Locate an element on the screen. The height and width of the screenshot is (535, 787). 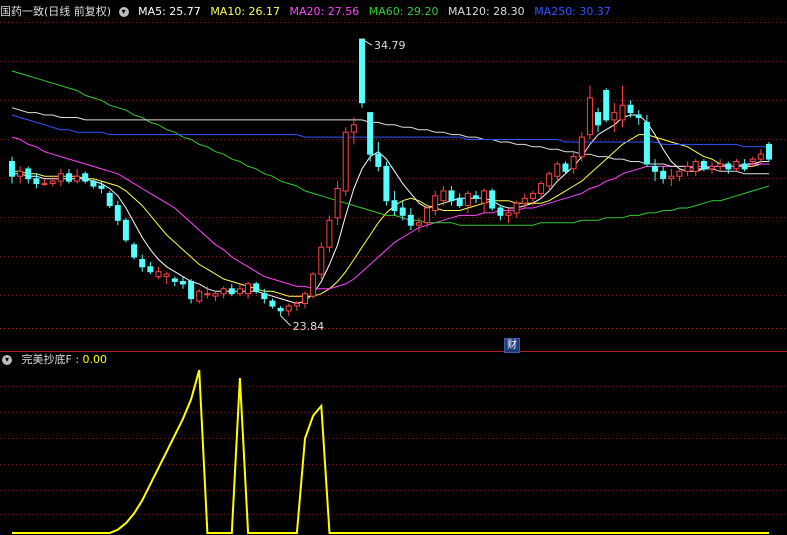
ma250-label: MA250: 30.37 is located at coordinates (572, 11).